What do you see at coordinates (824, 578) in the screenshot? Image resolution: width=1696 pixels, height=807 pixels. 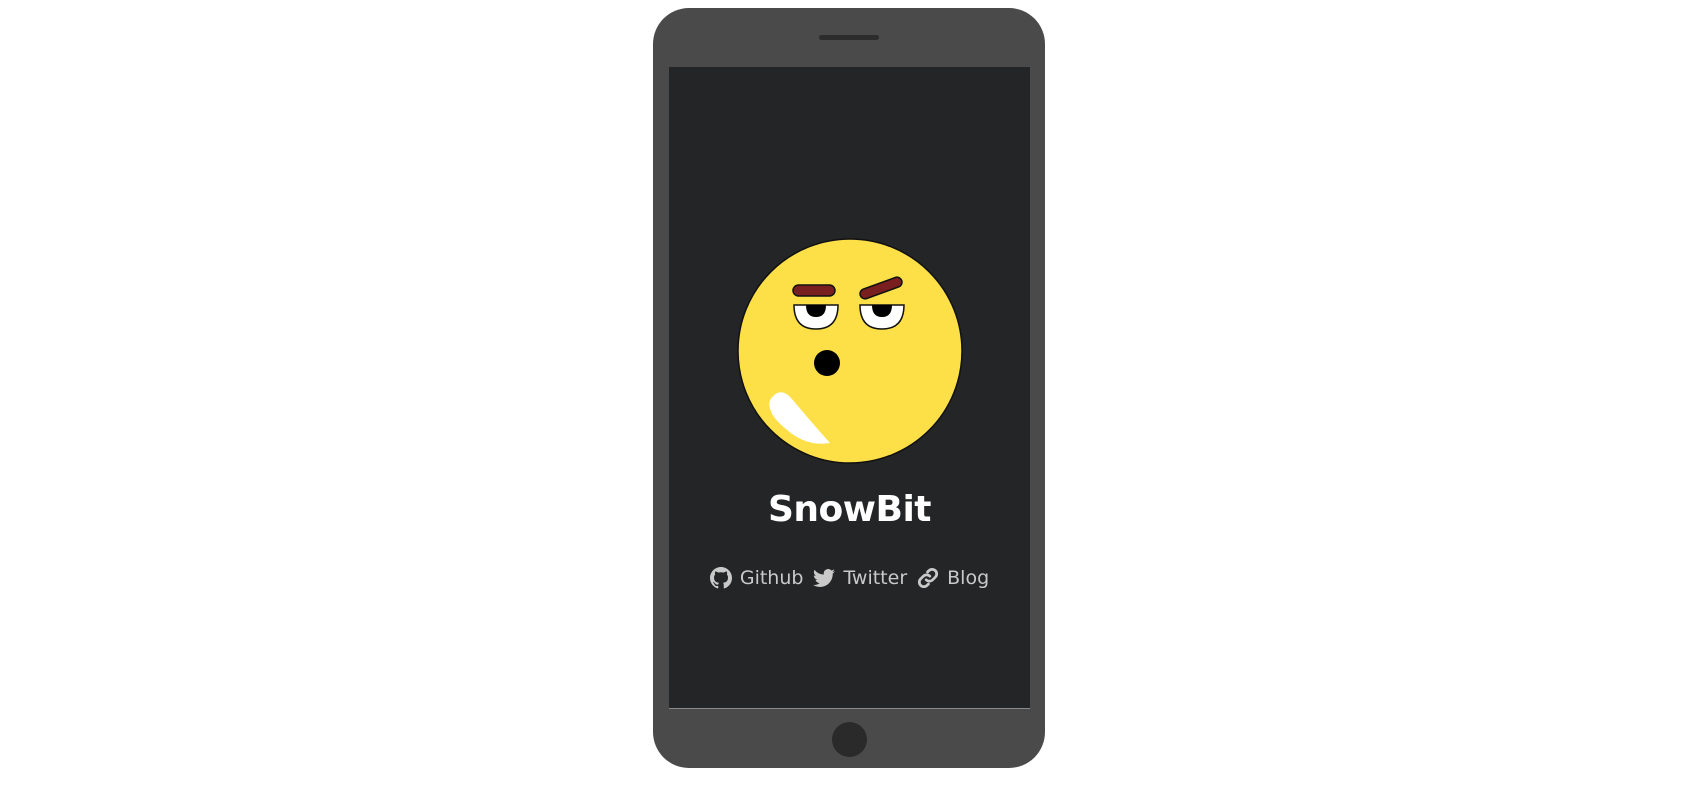 I see `twitter-icon` at bounding box center [824, 578].